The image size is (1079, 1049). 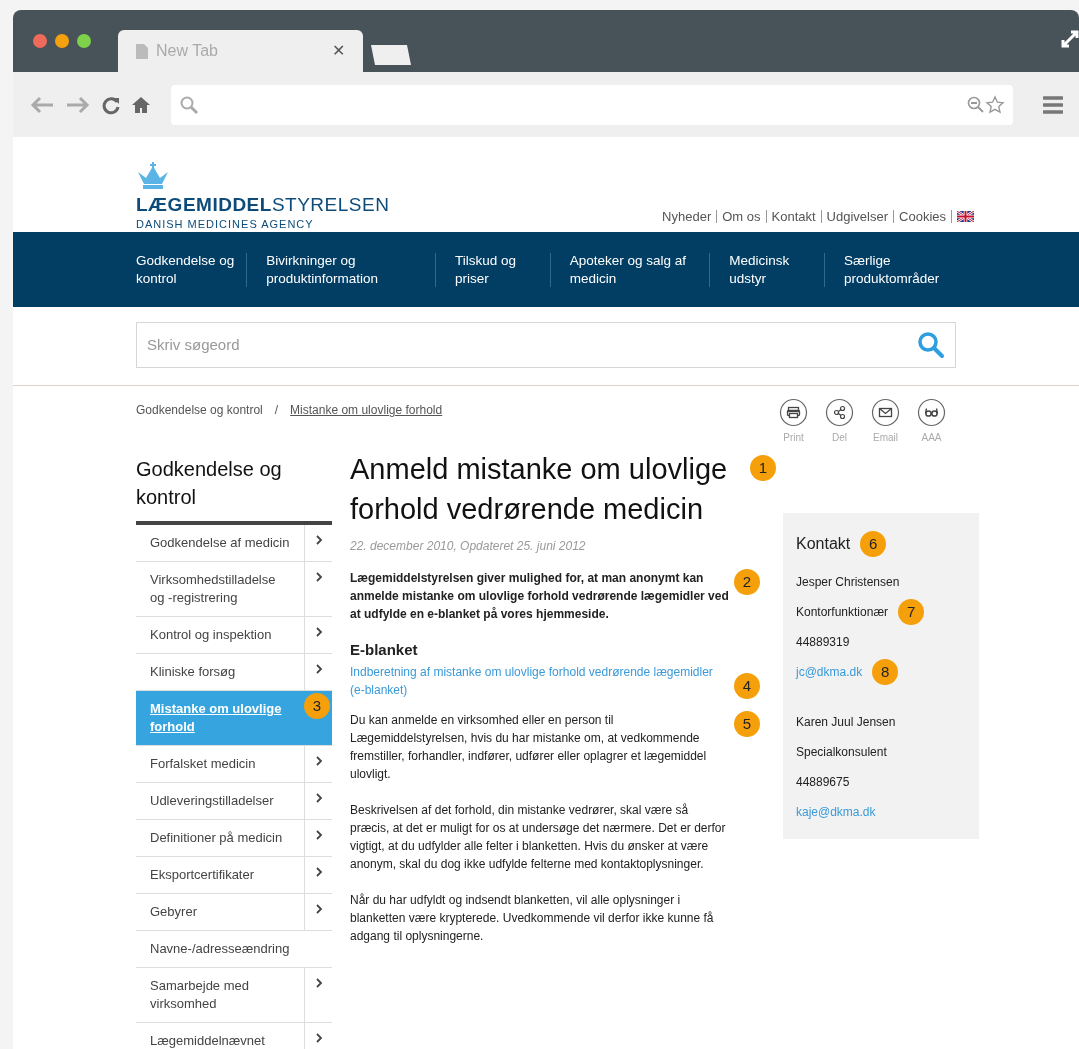 What do you see at coordinates (529, 747) in the screenshot?
I see `body-paragraph: Du kan anmelde en virksomhed eller en person til Lægemiddelstyrelsen, hvis du har mistanke om, at vedkommende fremstiller, forhandler, indfører, udfører eller oplagrer et lægemiddel ulovligt.` at bounding box center [529, 747].